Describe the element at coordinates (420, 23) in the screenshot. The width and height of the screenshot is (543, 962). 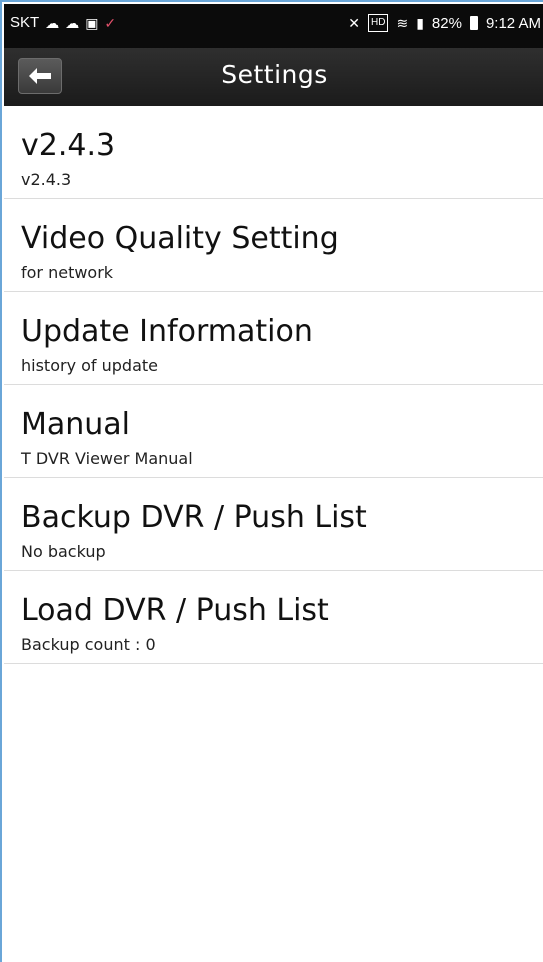
I see `signal-icon: ▮` at that location.